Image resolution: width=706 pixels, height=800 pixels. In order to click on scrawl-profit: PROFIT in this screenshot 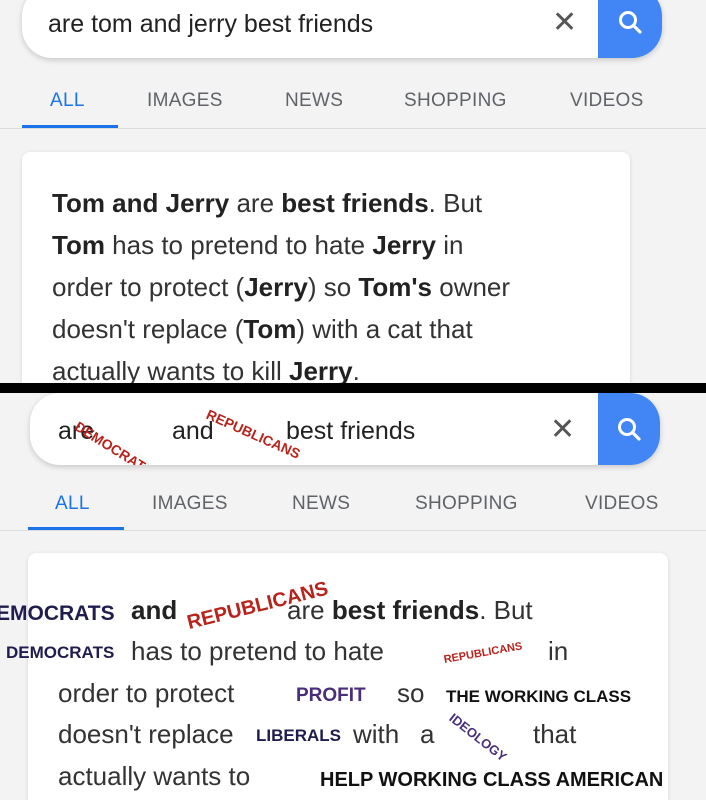, I will do `click(331, 695)`.